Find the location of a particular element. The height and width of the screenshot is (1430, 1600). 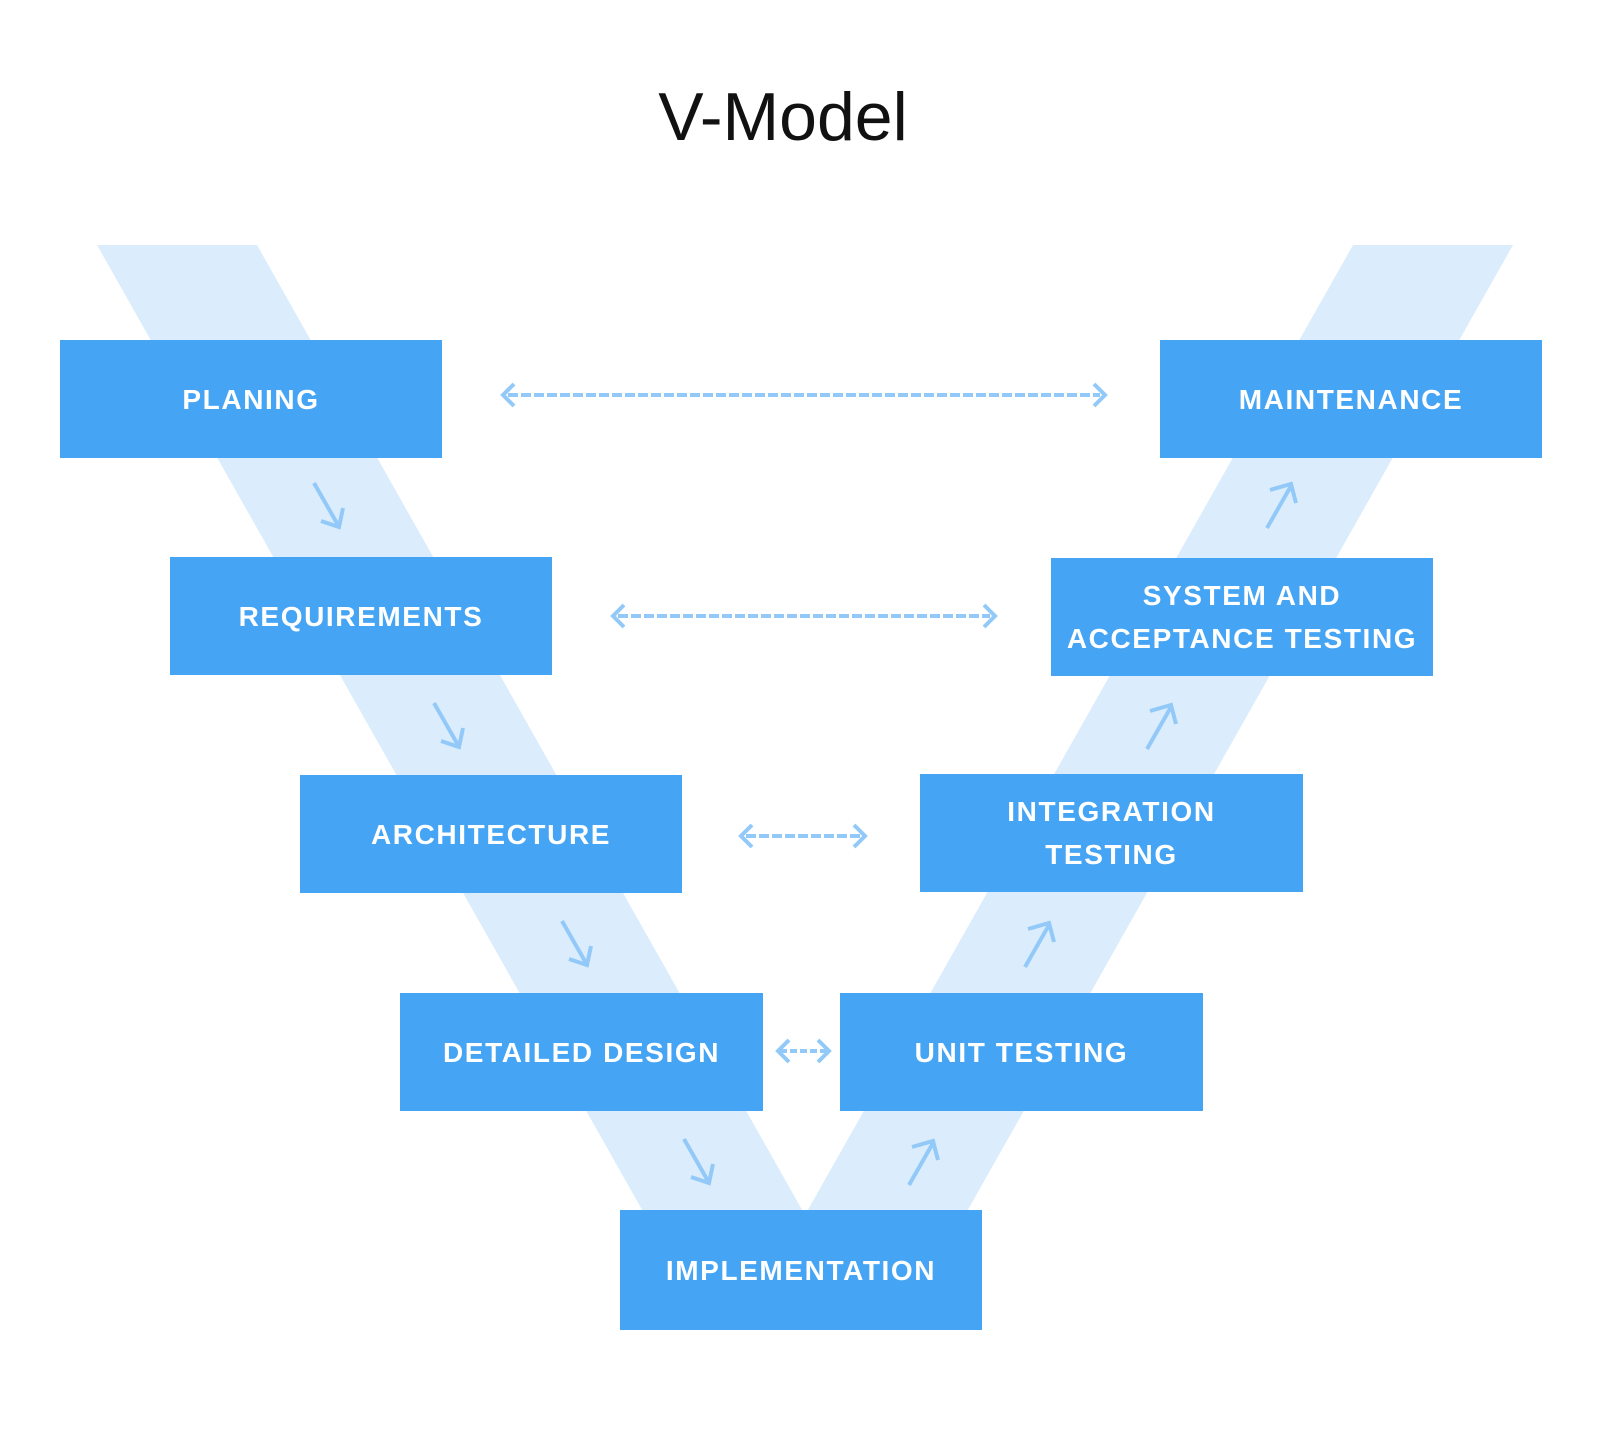

phase-detailed-design: DETAILED DESIGN is located at coordinates (581, 1052).